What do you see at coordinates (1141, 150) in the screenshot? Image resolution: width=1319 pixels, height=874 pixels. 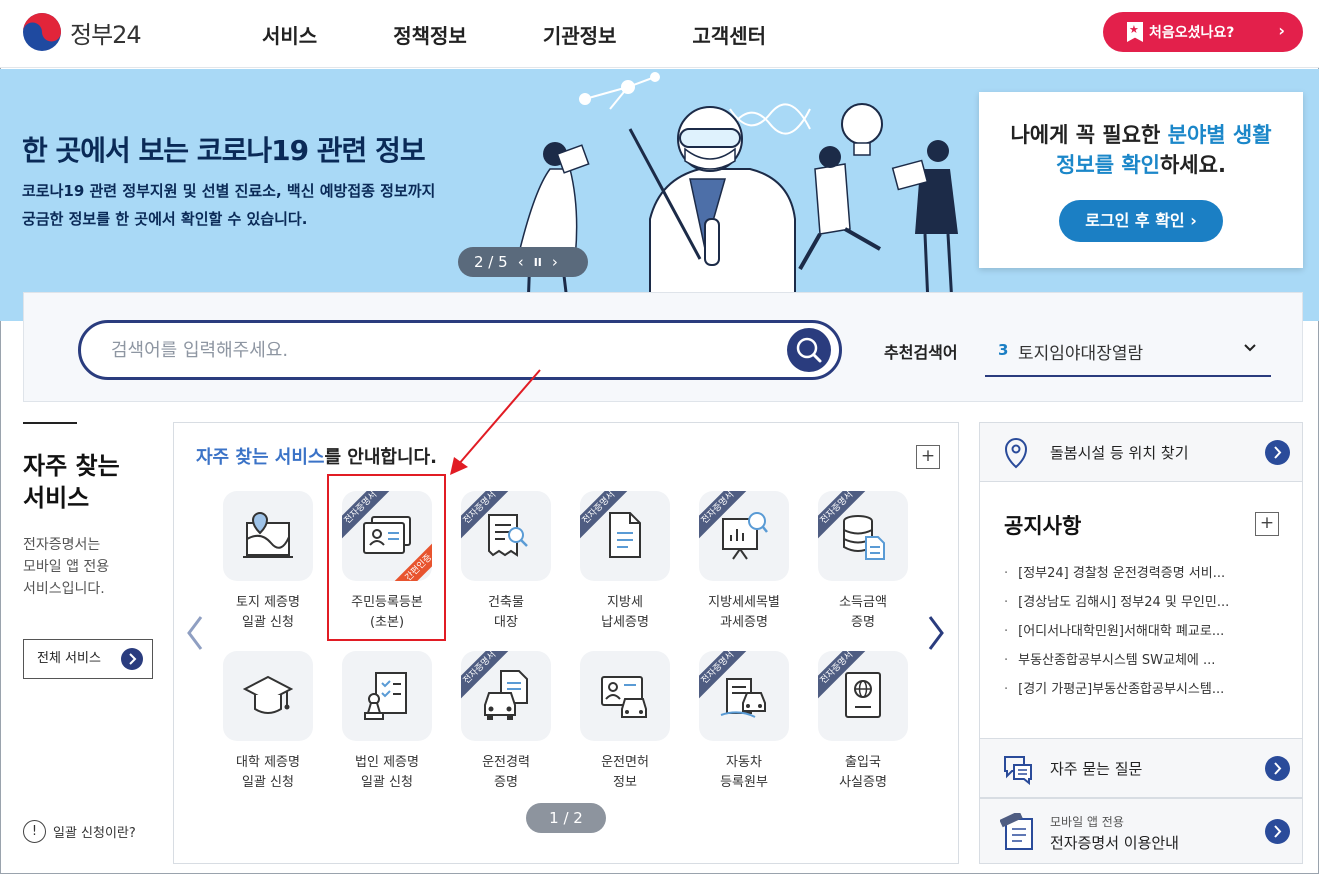 I see `login-promo-text: 나에게 꼭 필요한 분야별 생활 정보를 확인하세요.` at bounding box center [1141, 150].